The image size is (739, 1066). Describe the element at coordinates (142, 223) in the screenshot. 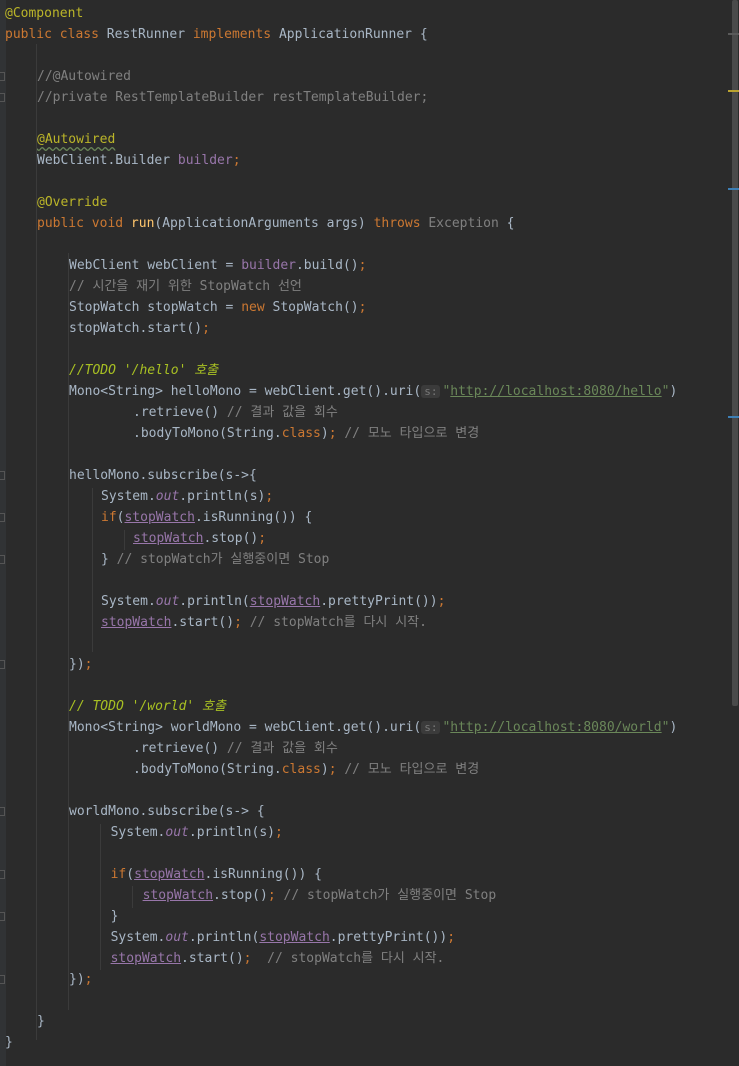

I see `code-token: run` at that location.